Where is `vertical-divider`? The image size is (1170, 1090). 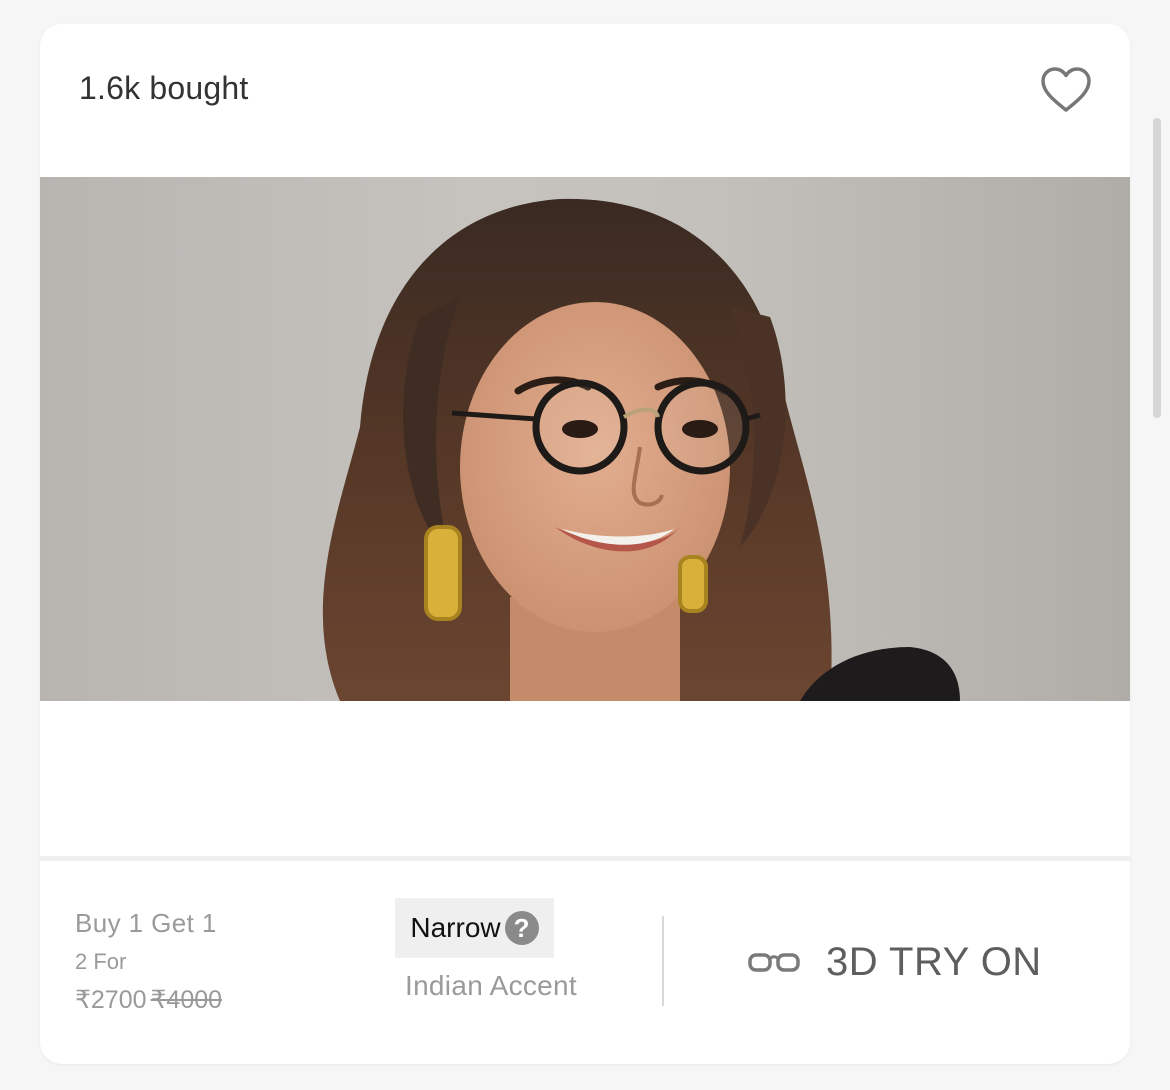 vertical-divider is located at coordinates (663, 961).